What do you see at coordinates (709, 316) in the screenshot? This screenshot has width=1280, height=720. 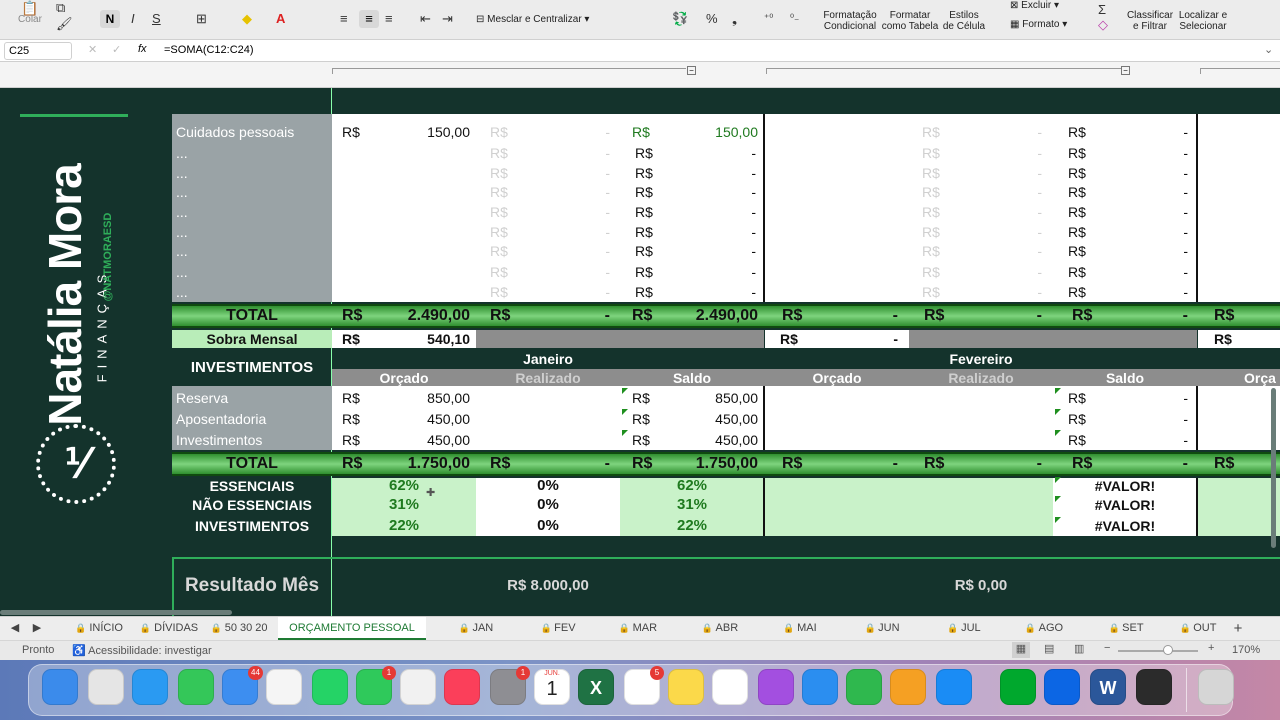 I see `total-saldo: 2.490,00` at bounding box center [709, 316].